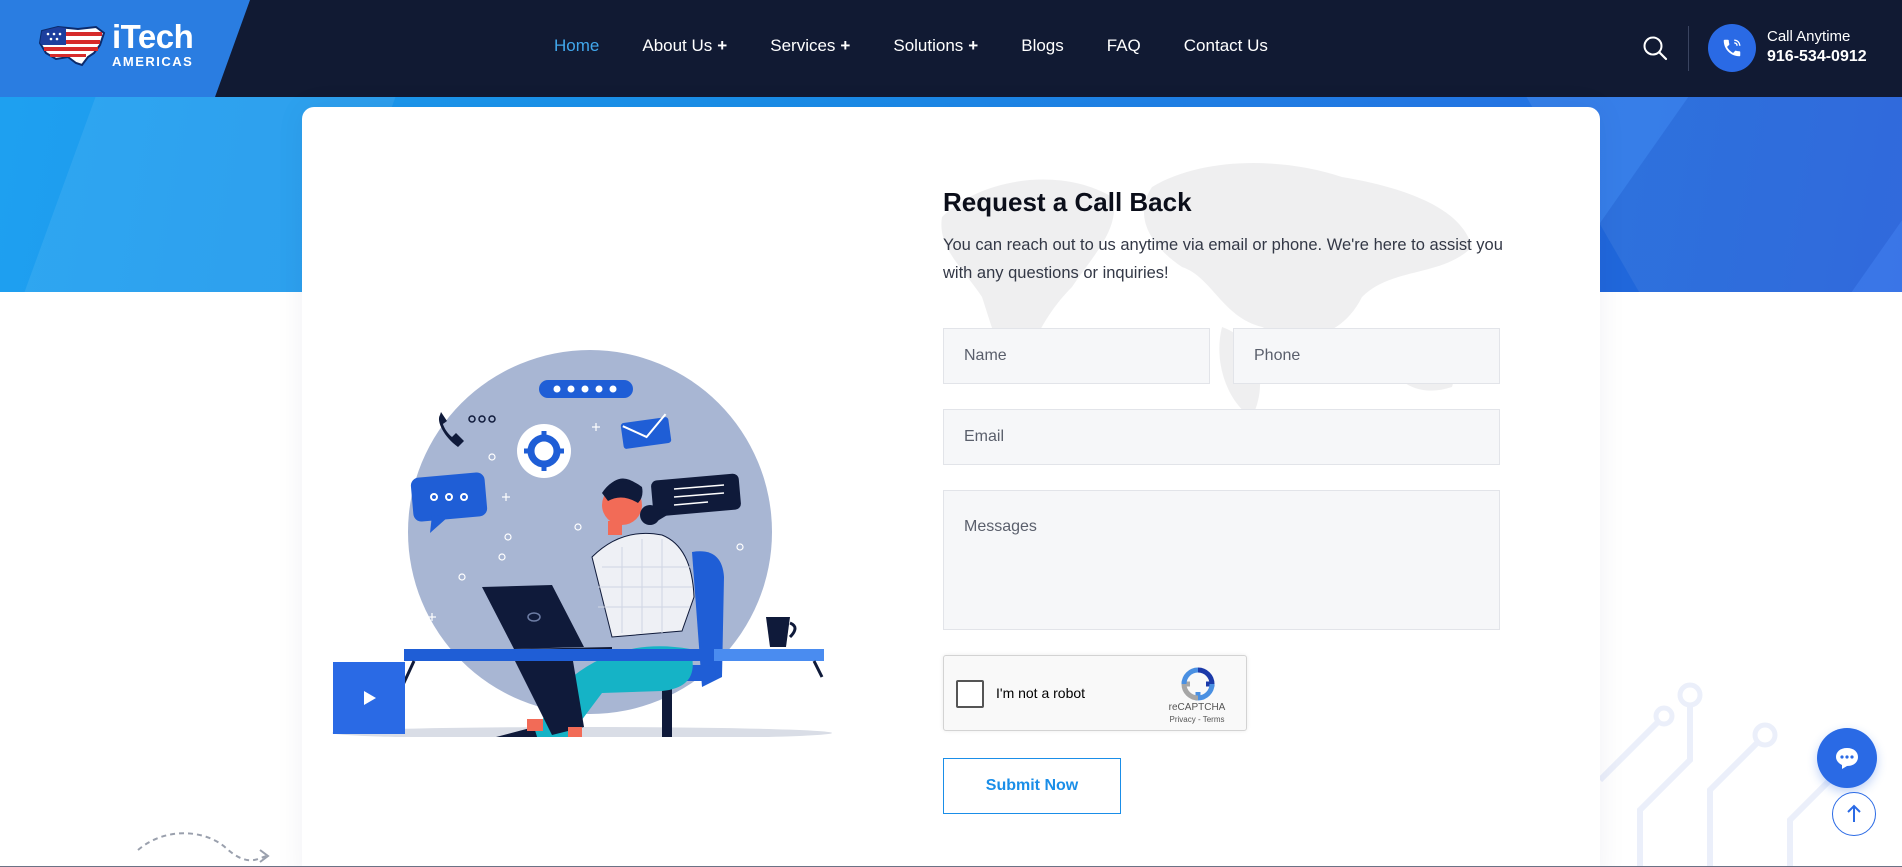 This screenshot has height=867, width=1902. I want to click on logo-text: iTech AMERICAS, so click(153, 43).